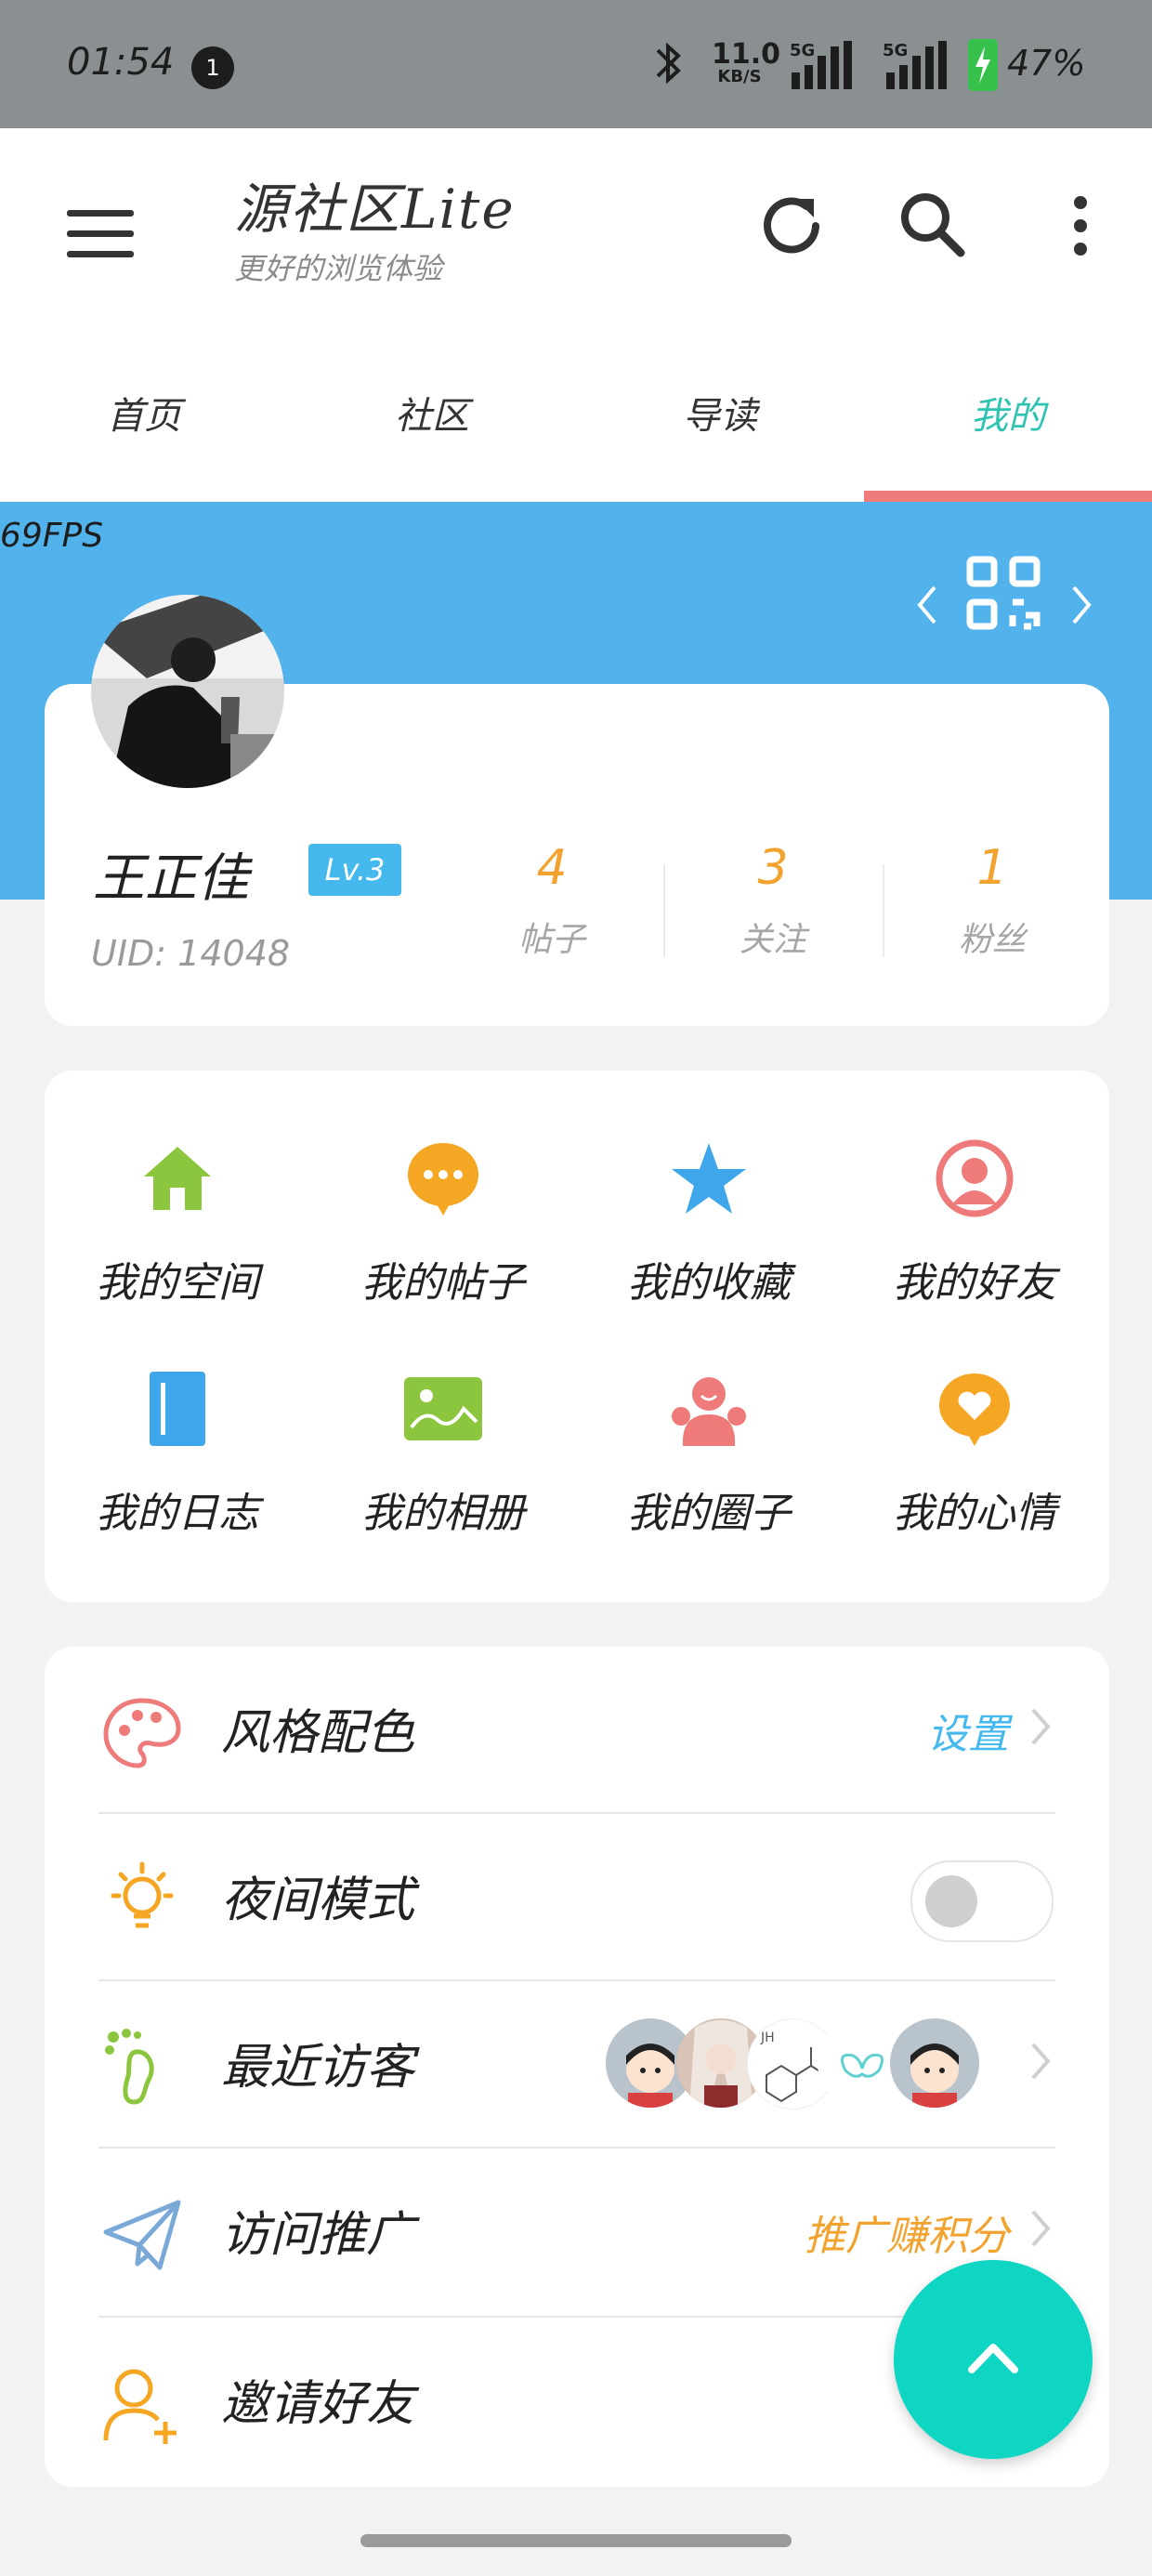 The width and height of the screenshot is (1152, 2576). I want to click on grid-item-my-album: 我的相册, so click(443, 1477).